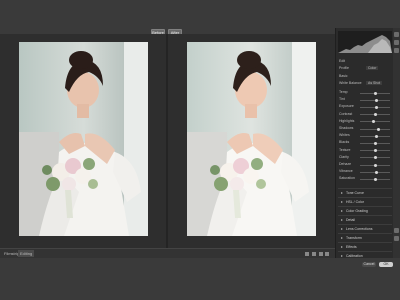  I want to click on profile-select: Color, so click(372, 68).